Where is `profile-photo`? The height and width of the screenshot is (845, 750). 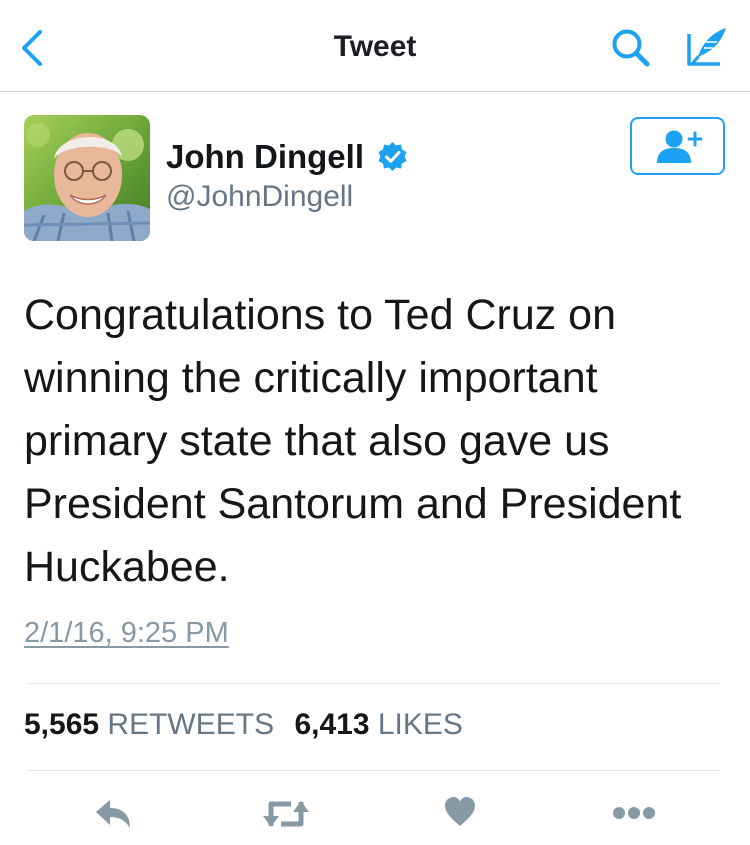
profile-photo is located at coordinates (87, 178).